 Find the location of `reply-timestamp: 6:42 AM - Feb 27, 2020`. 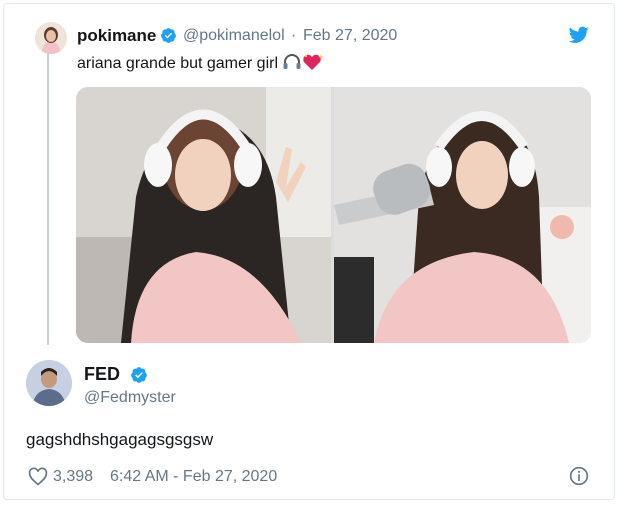

reply-timestamp: 6:42 AM - Feb 27, 2020 is located at coordinates (193, 477).